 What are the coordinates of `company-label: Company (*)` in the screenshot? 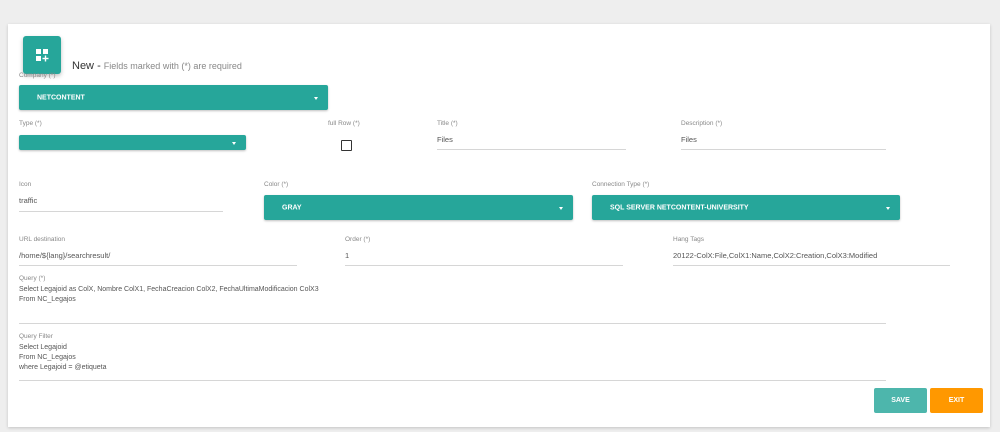 It's located at (37, 75).